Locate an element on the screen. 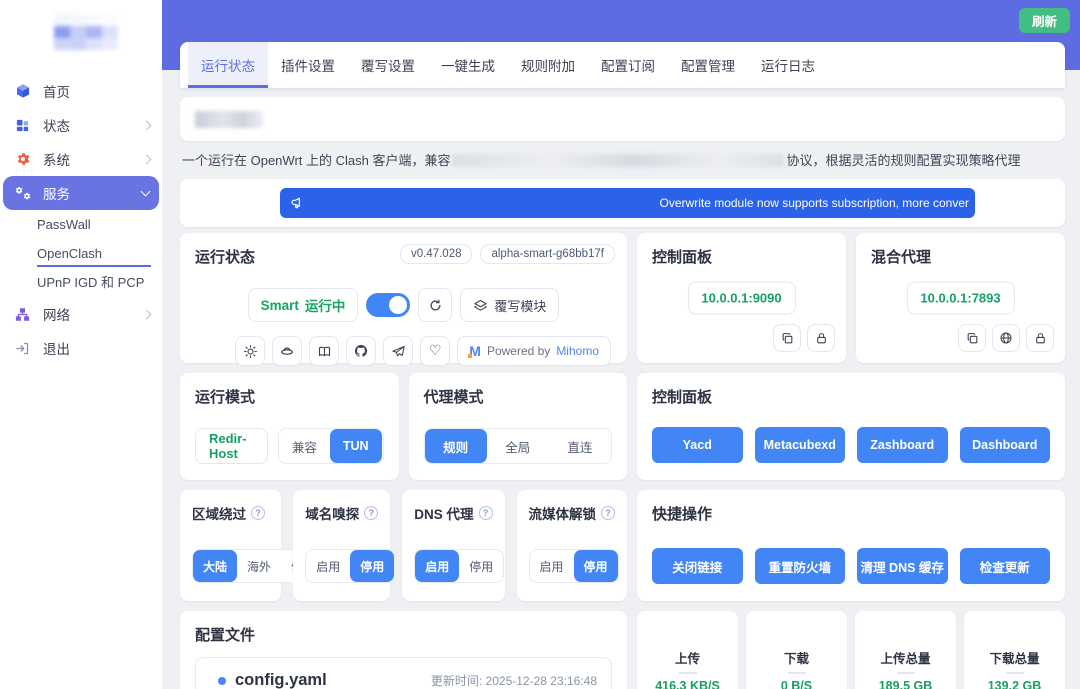 This screenshot has width=1080, height=689. run-mode-option-compatible: 兼容 is located at coordinates (304, 446).